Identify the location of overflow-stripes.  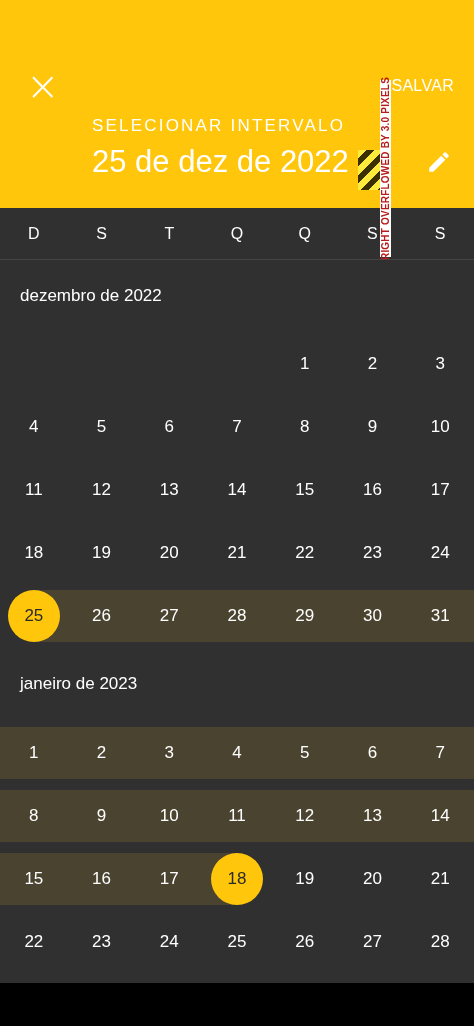
(369, 170).